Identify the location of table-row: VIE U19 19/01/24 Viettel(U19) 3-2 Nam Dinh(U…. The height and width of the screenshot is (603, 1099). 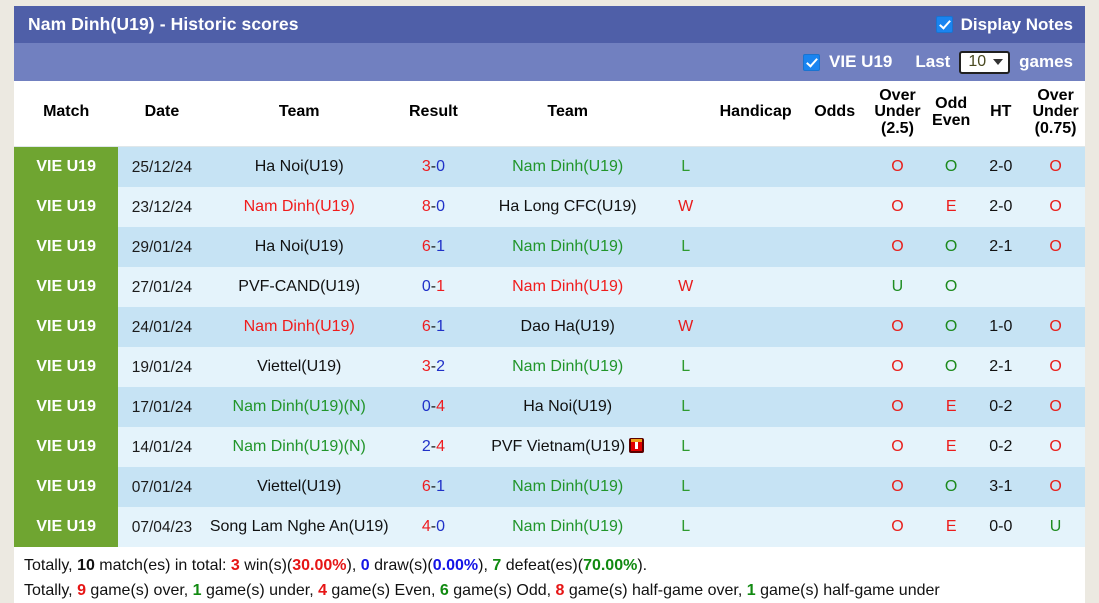
(549, 367).